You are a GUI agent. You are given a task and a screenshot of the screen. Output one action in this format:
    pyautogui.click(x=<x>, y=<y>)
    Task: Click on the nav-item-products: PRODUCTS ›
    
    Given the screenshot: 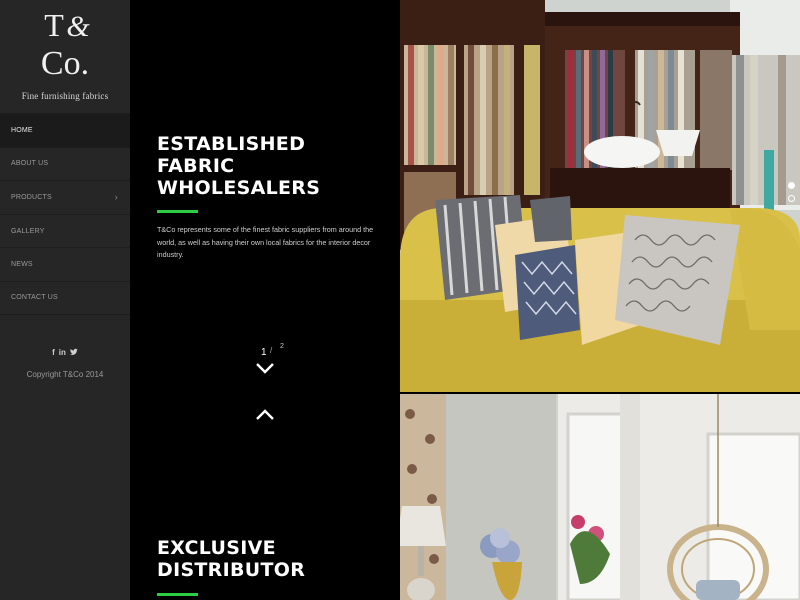 What is the action you would take?
    pyautogui.click(x=65, y=197)
    